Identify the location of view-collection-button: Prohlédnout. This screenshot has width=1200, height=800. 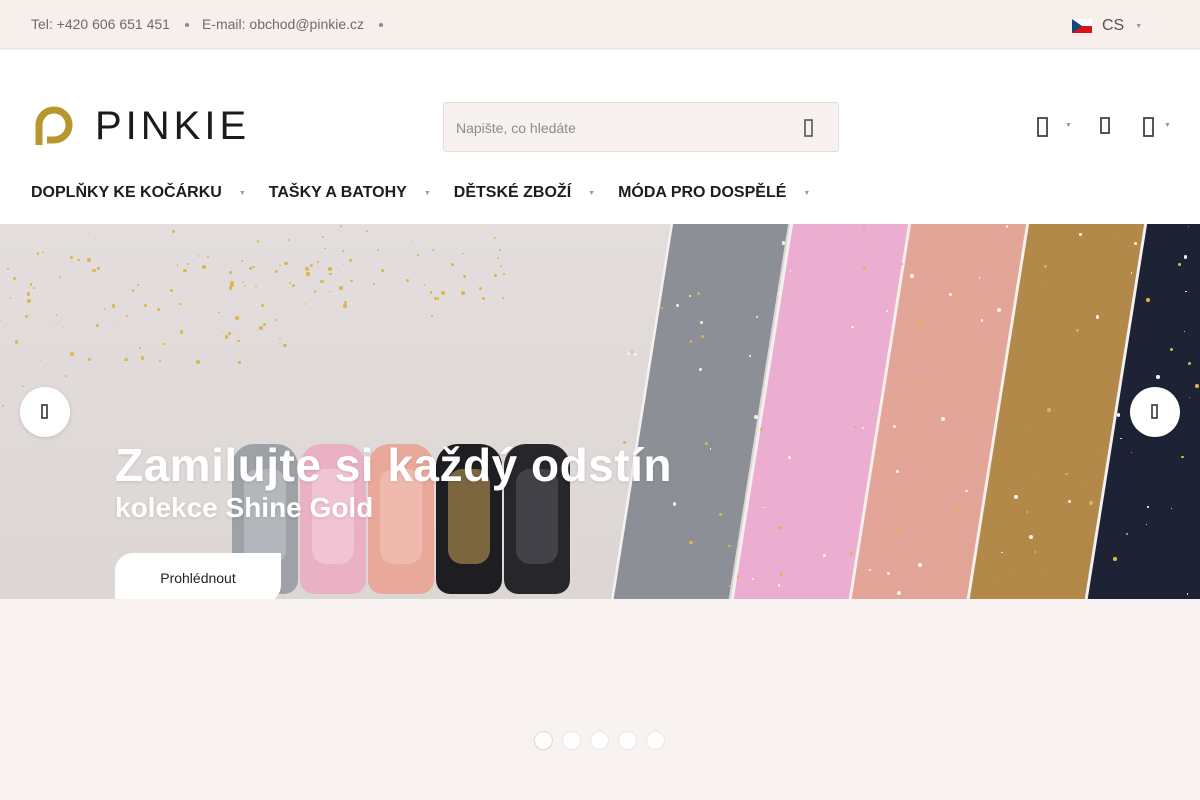
(198, 576).